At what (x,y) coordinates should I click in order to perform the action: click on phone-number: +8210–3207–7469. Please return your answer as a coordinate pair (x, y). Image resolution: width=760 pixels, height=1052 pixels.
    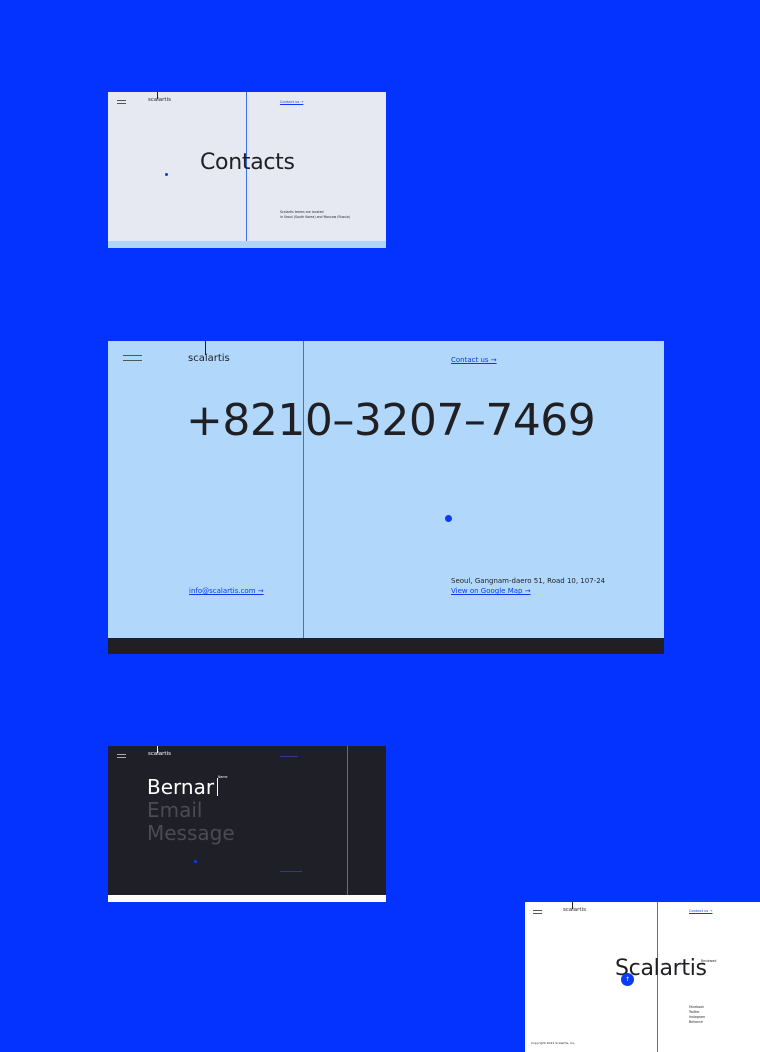
    Looking at the image, I should click on (391, 420).